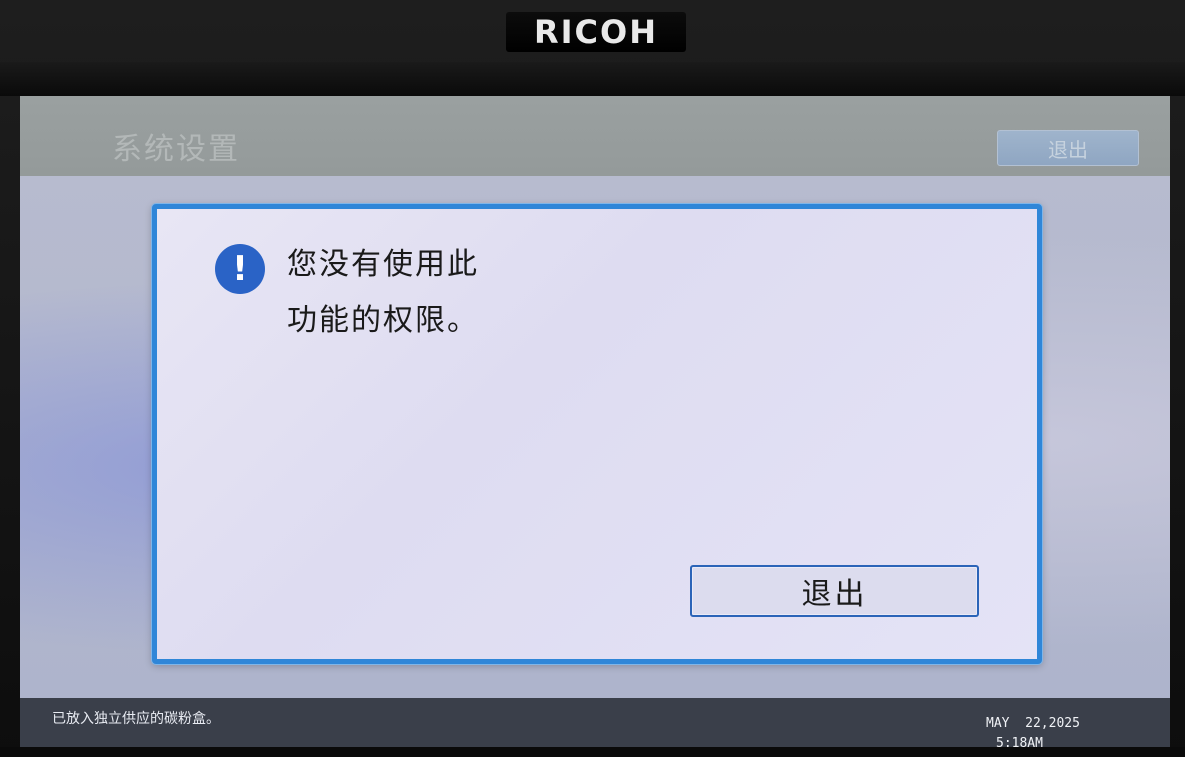 This screenshot has width=1185, height=757. I want to click on dialog-message: 您没有使用此 功能的权限。, so click(383, 293).